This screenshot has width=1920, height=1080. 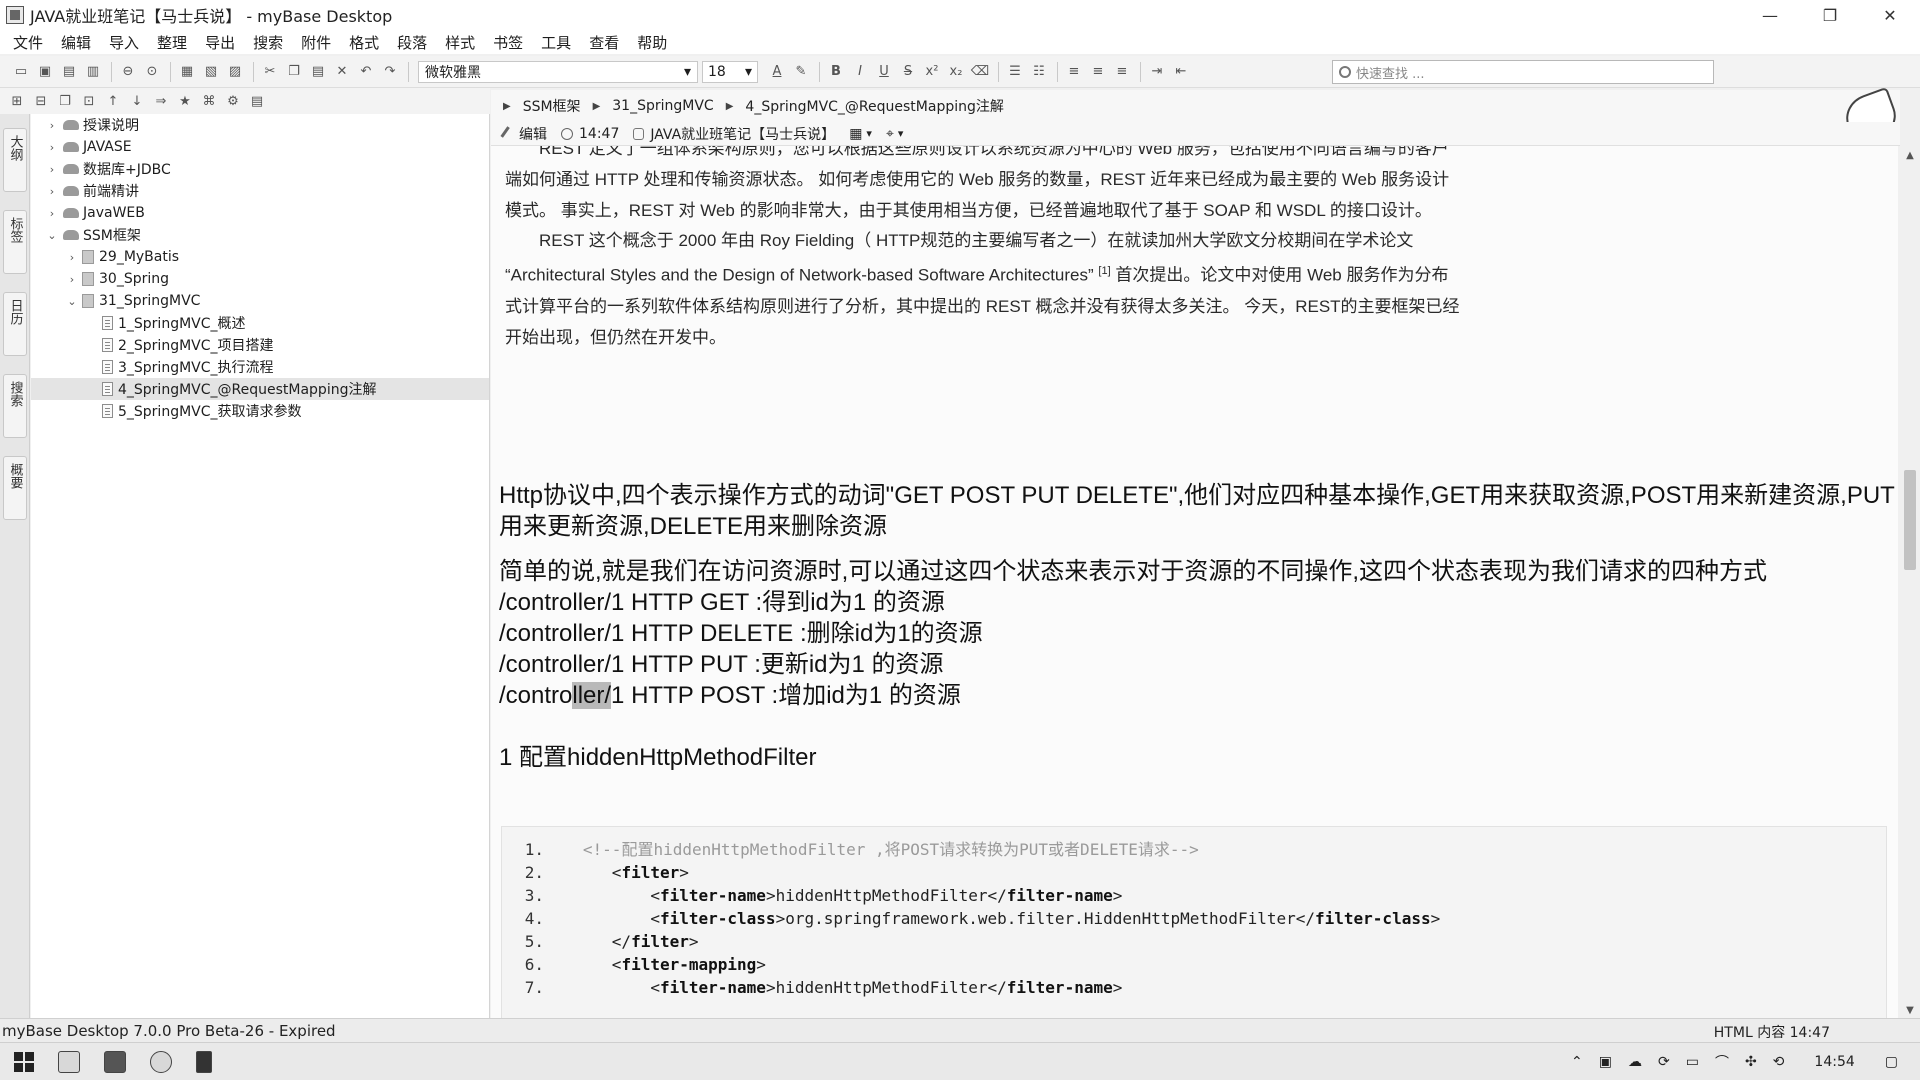 I want to click on close-button: ✕, so click(x=1890, y=15).